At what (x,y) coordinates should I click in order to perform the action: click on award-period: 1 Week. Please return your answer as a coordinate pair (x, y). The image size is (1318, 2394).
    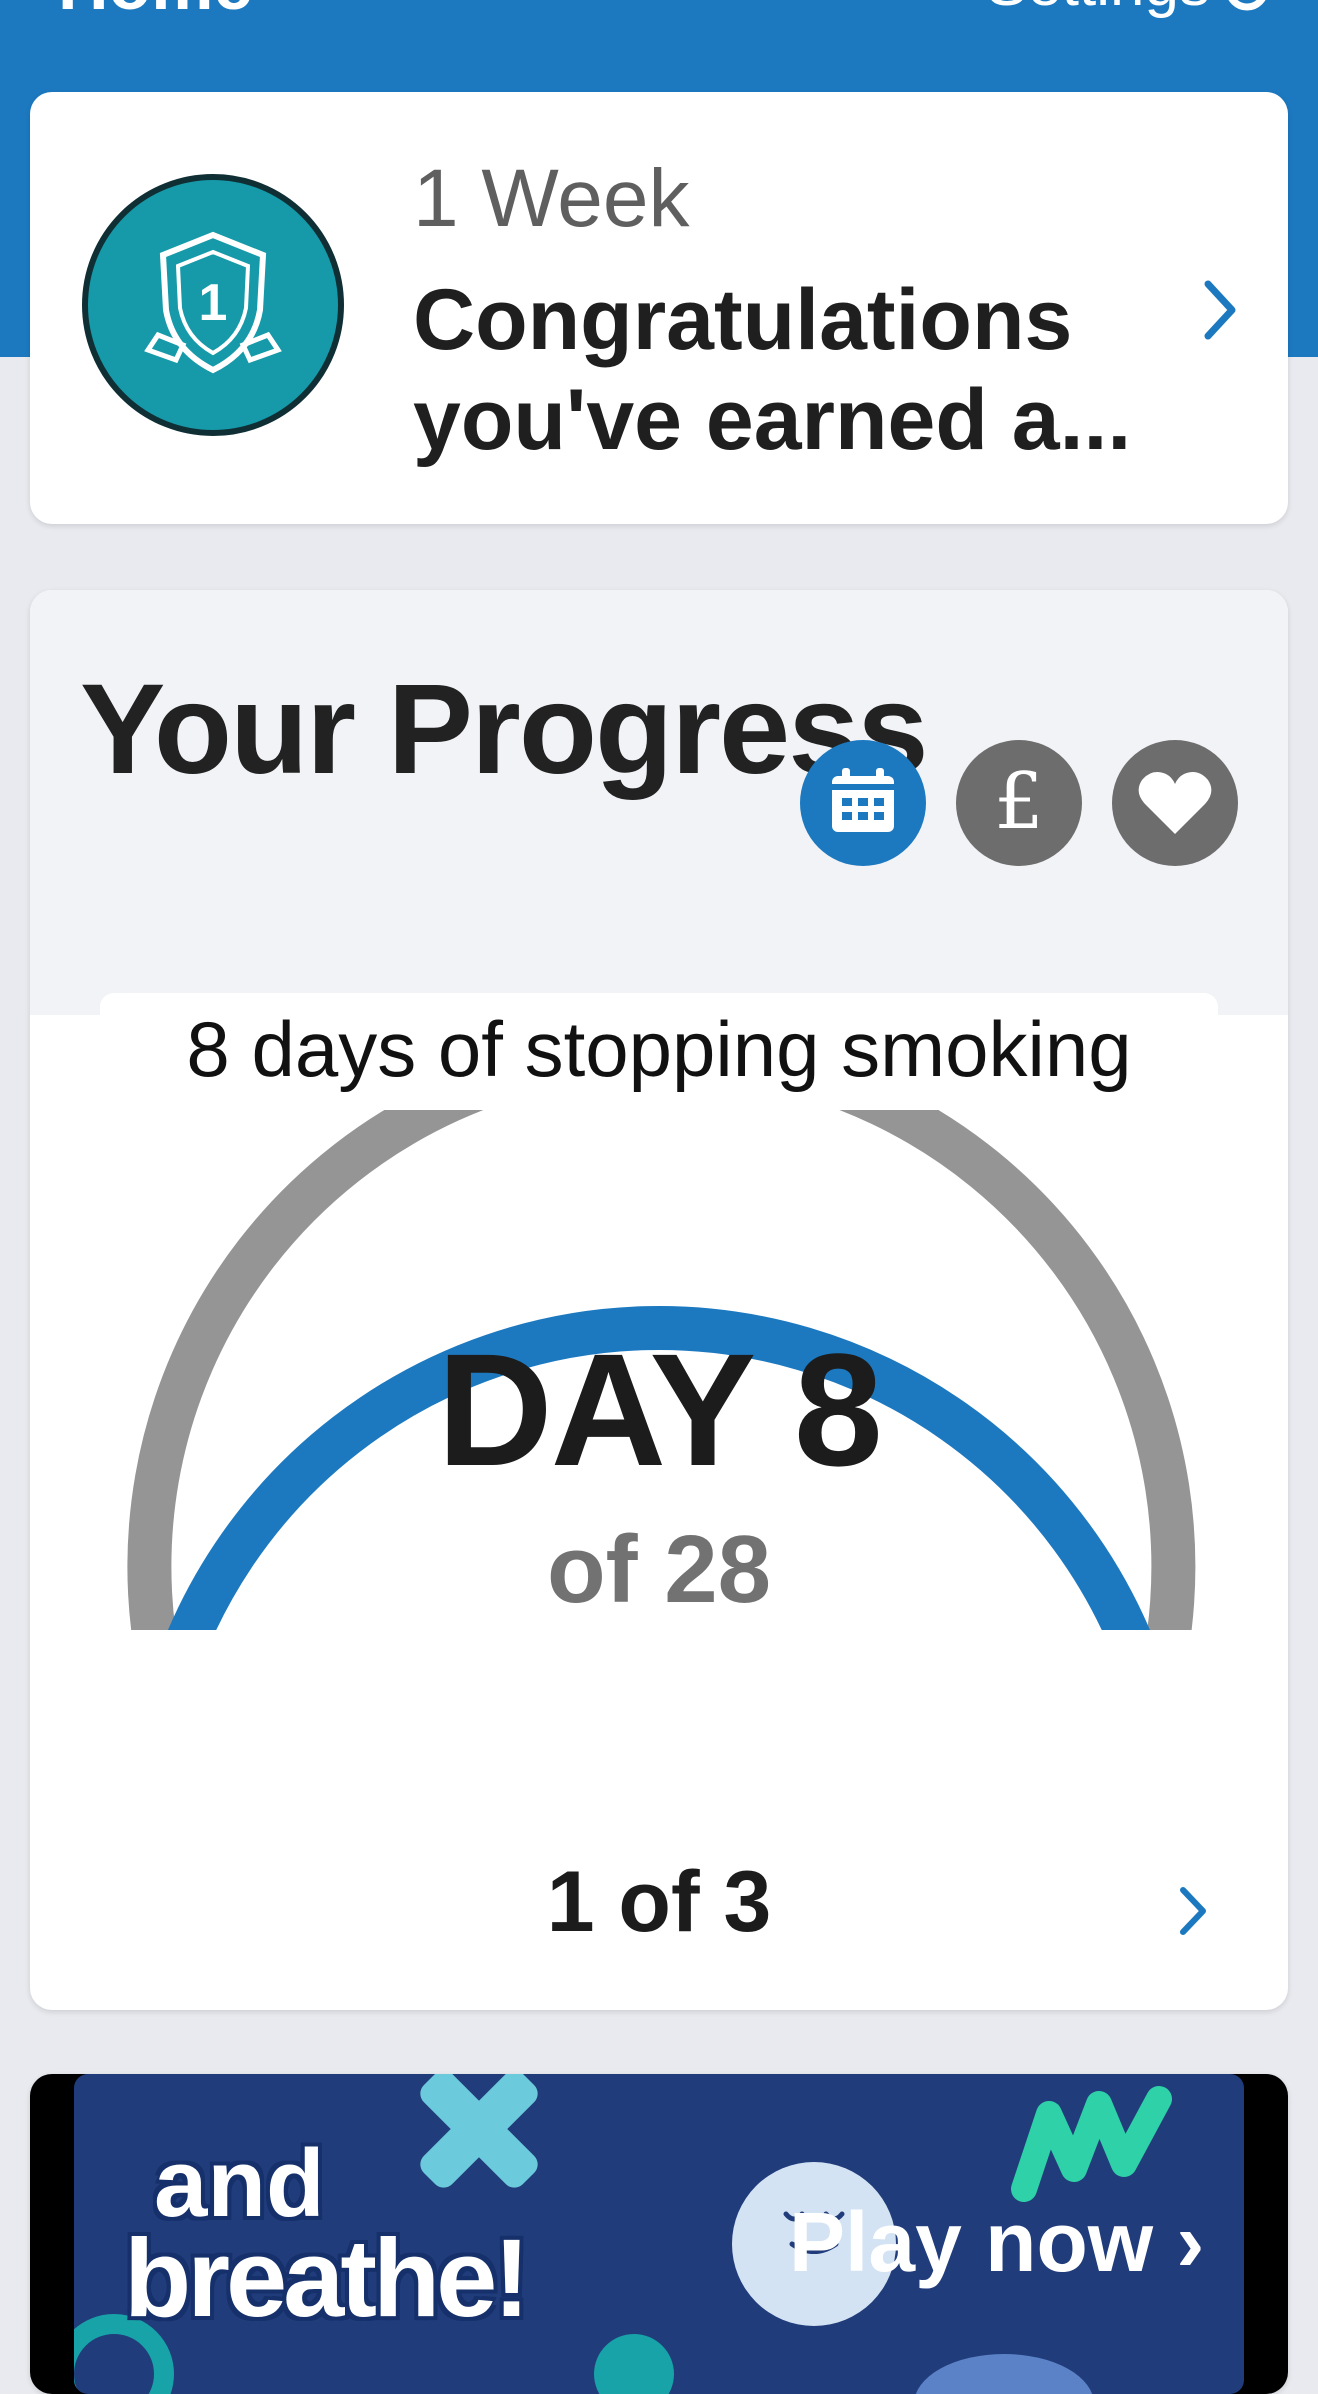
    Looking at the image, I should click on (551, 198).